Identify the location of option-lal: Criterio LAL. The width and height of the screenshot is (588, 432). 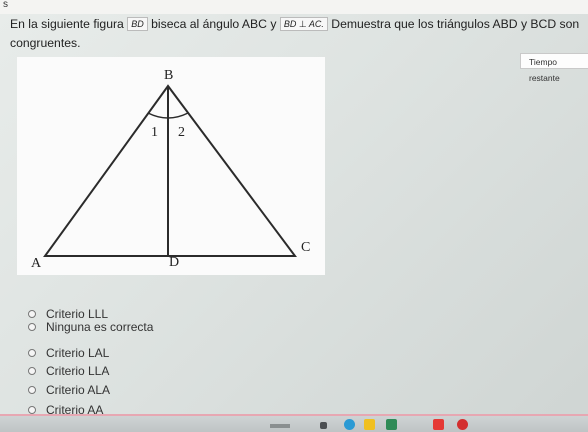
(68, 353).